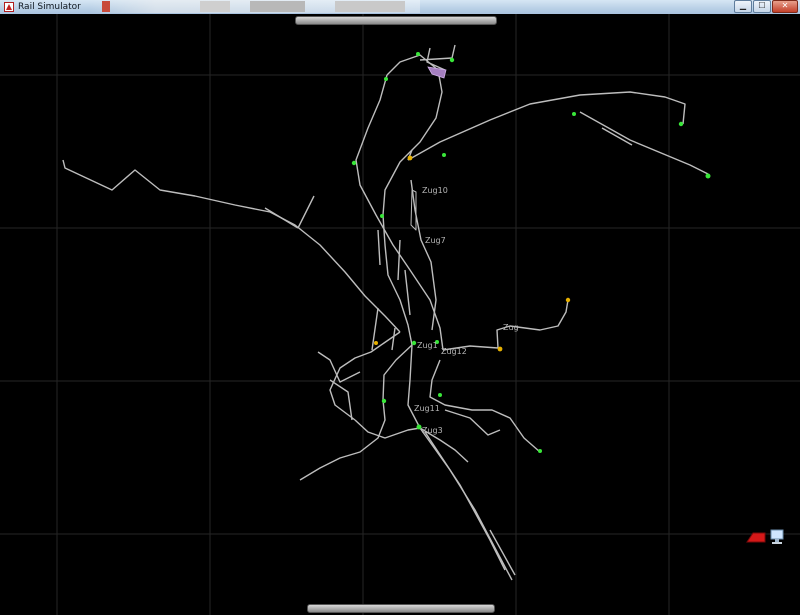 The image size is (800, 615). What do you see at coordinates (762, 6) in the screenshot?
I see `maximize-button: ☐` at bounding box center [762, 6].